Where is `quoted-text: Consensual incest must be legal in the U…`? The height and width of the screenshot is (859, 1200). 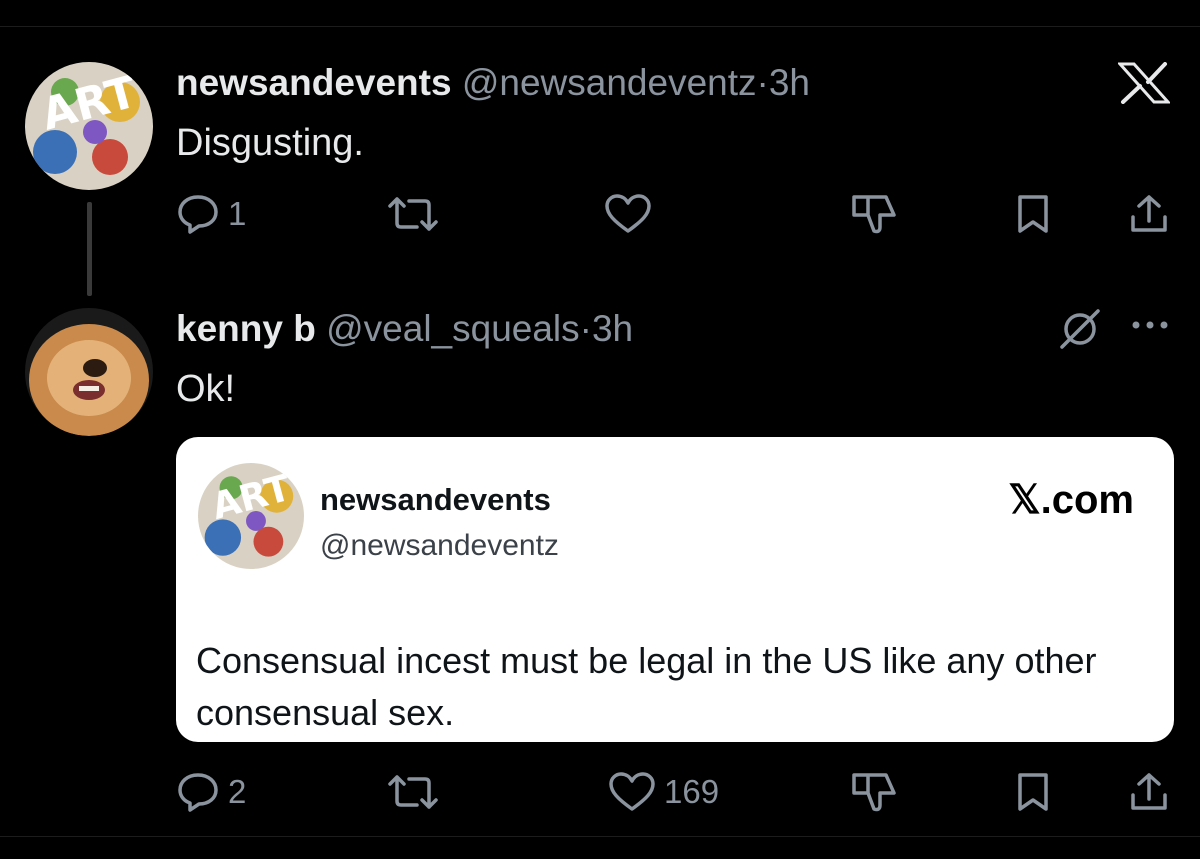
quoted-text: Consensual incest must be legal in the U… is located at coordinates (646, 686).